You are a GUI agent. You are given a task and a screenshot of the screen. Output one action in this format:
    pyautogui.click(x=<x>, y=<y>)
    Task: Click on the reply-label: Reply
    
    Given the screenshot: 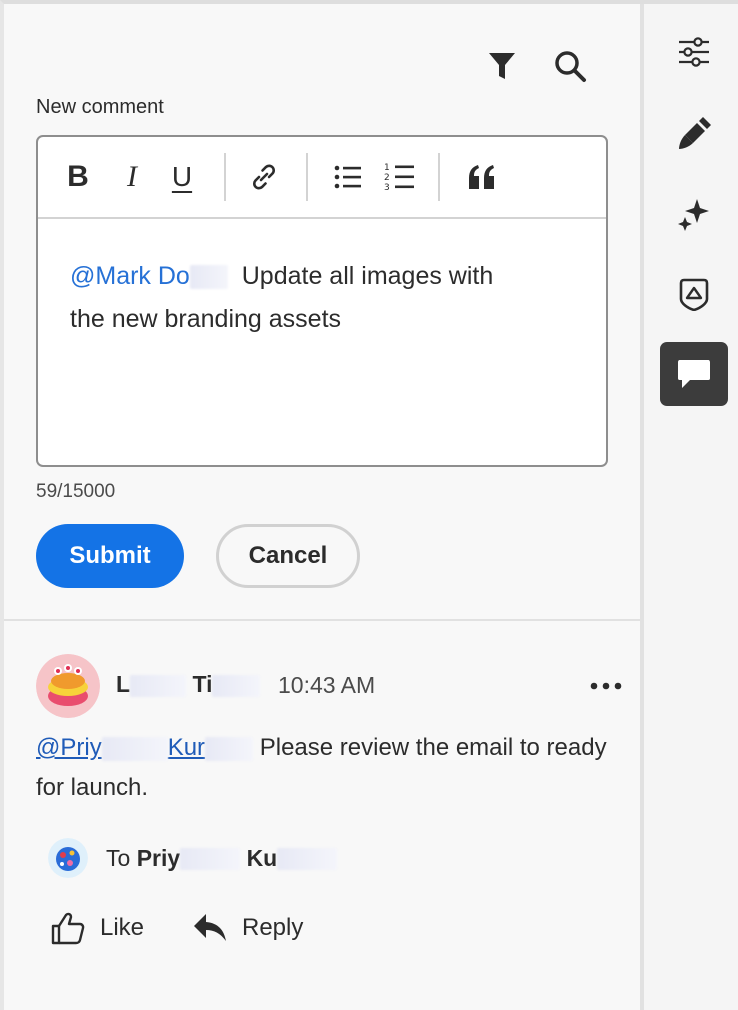 What is the action you would take?
    pyautogui.click(x=273, y=927)
    